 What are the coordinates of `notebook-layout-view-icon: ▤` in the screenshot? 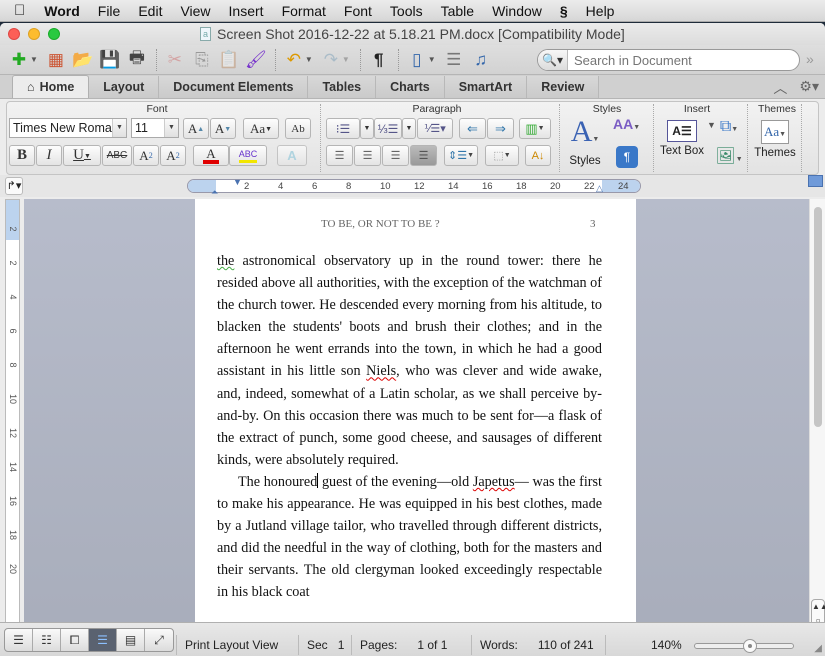 It's located at (131, 640).